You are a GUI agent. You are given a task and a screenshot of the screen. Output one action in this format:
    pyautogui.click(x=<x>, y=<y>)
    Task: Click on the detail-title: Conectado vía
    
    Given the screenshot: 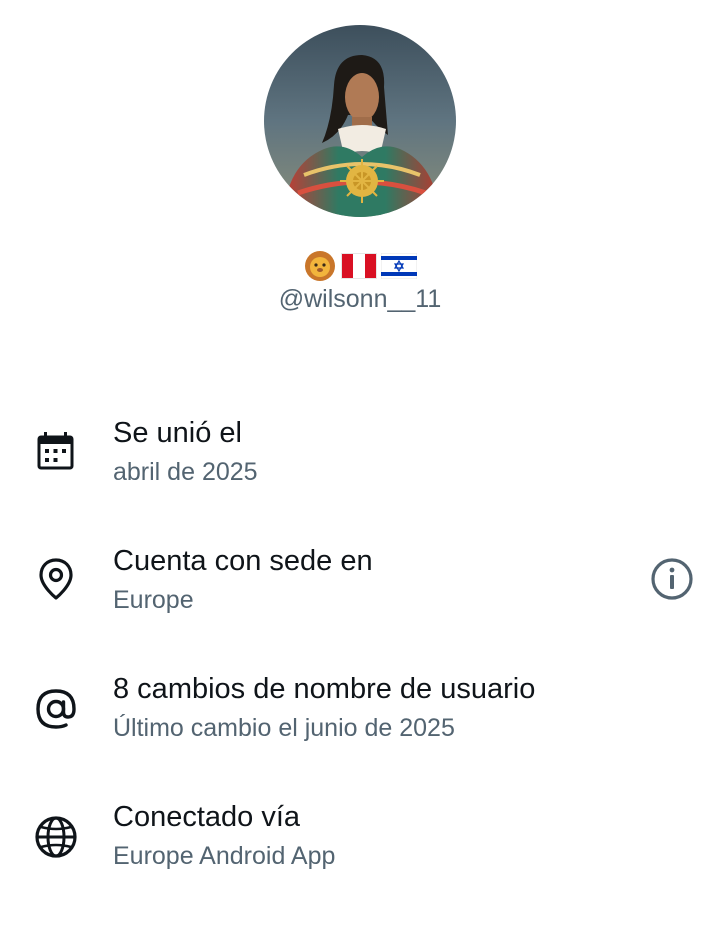 What is the action you would take?
    pyautogui.click(x=207, y=817)
    